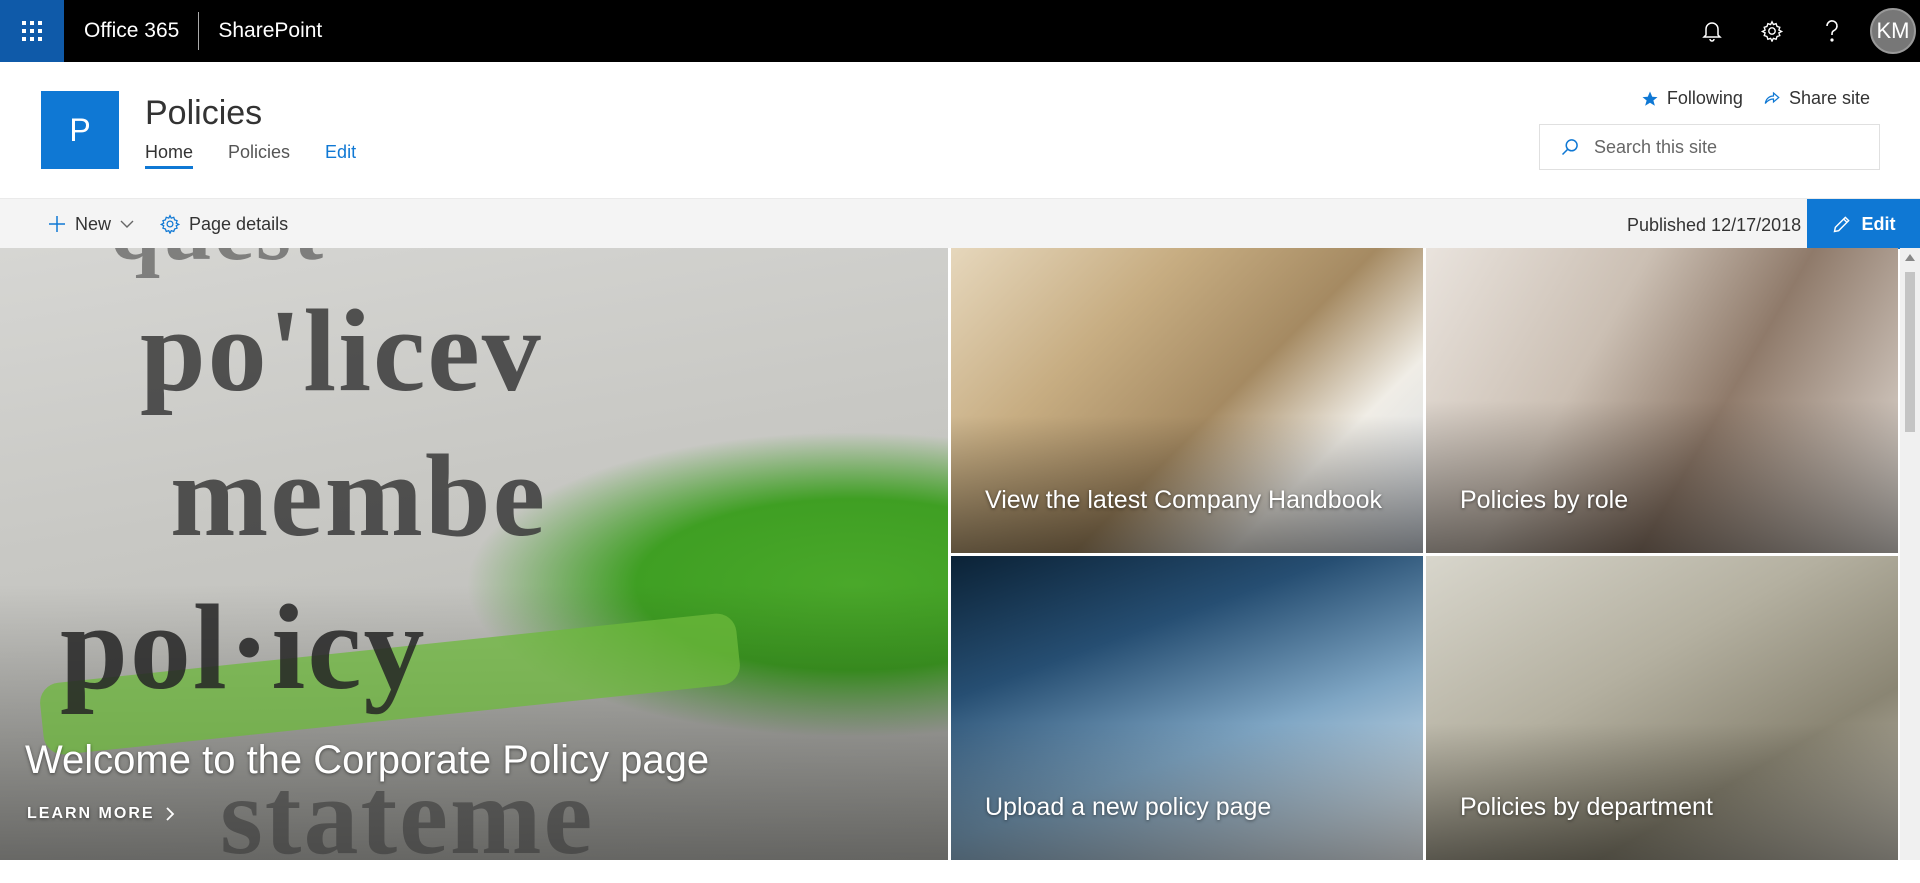 This screenshot has height=883, width=1920. Describe the element at coordinates (270, 31) in the screenshot. I see `sharepoint-link: SharePoint` at that location.